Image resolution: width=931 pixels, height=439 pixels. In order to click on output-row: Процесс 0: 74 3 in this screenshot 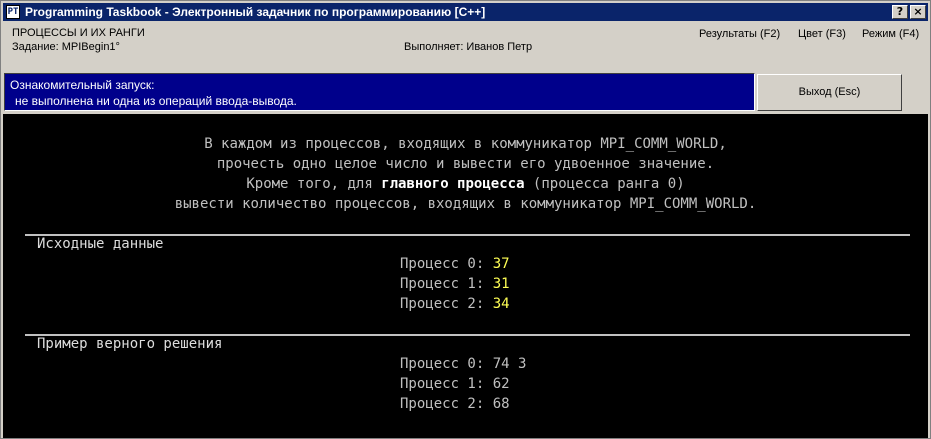, I will do `click(463, 364)`.